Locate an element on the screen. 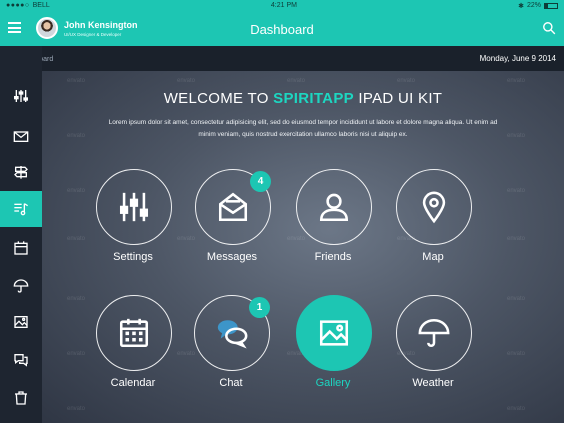 The image size is (564, 423). current-date: Monday, June 9 2014 is located at coordinates (517, 58).